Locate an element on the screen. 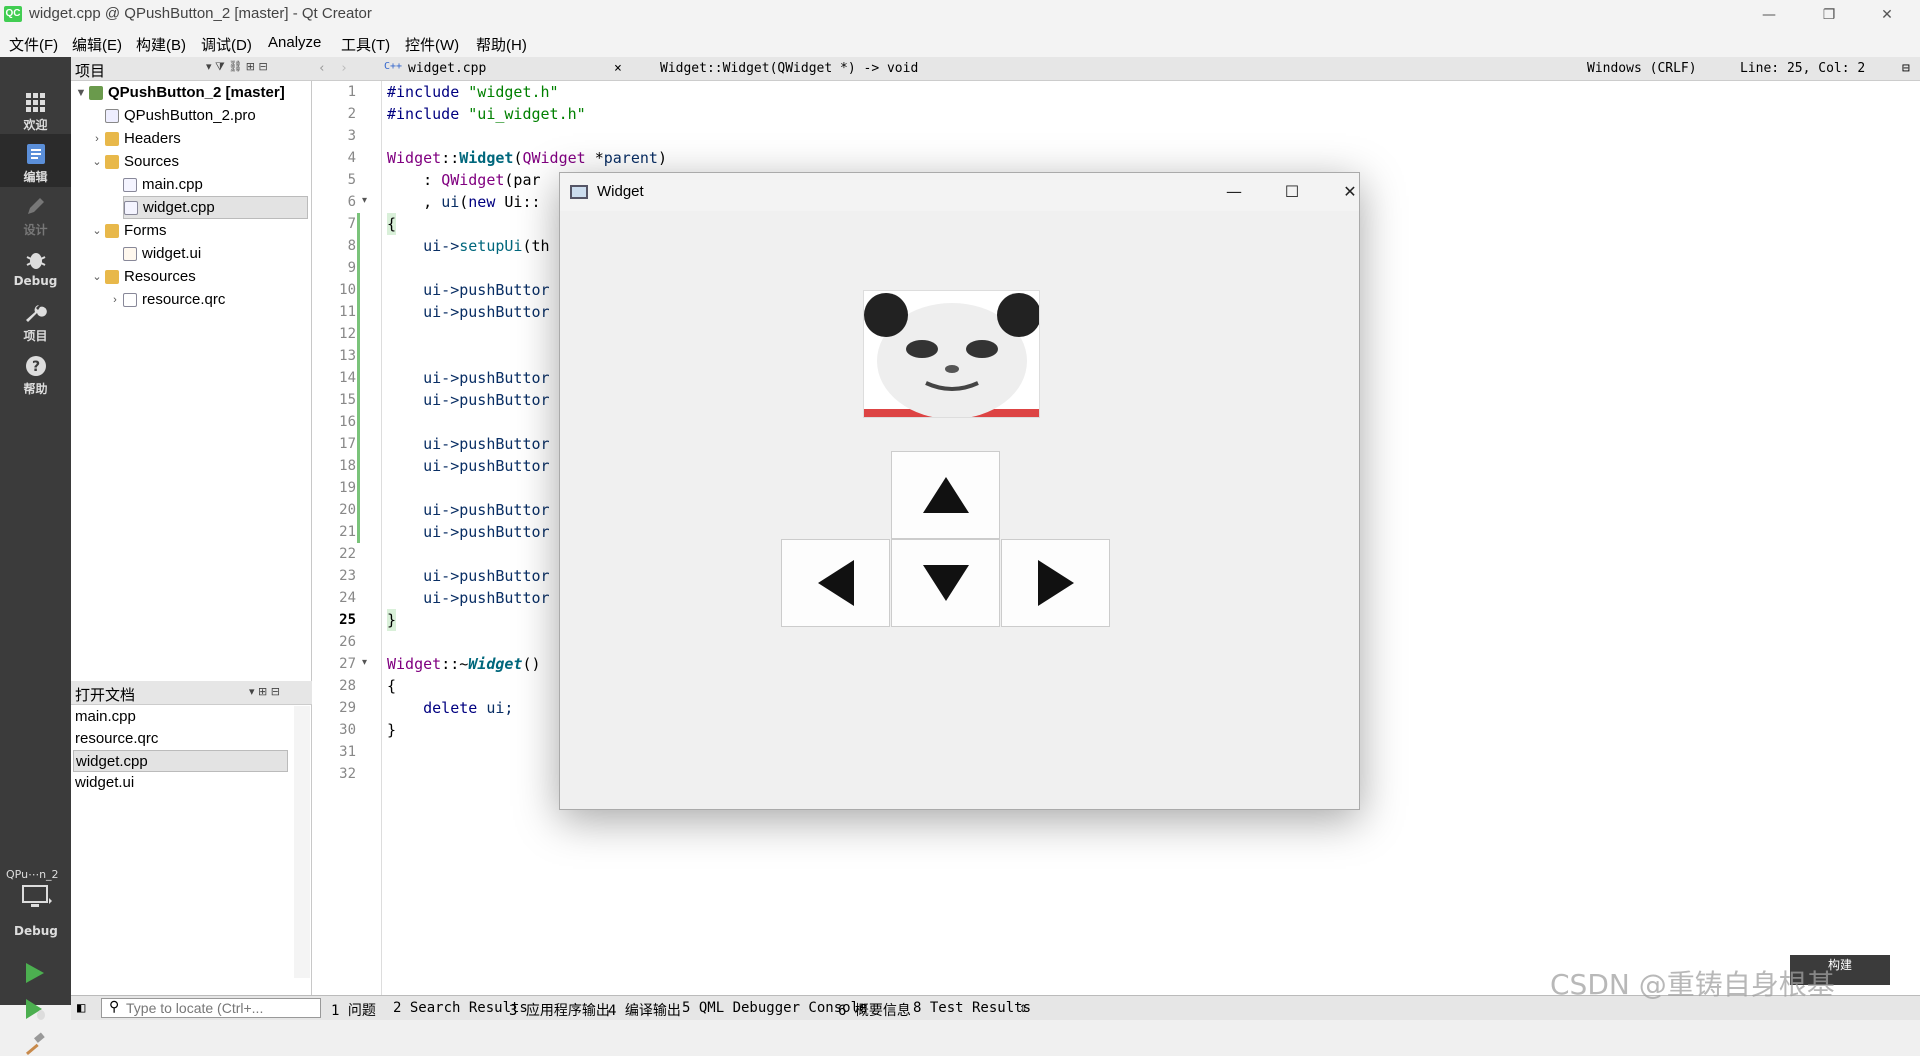  close-button: ✕ is located at coordinates (1887, 14).